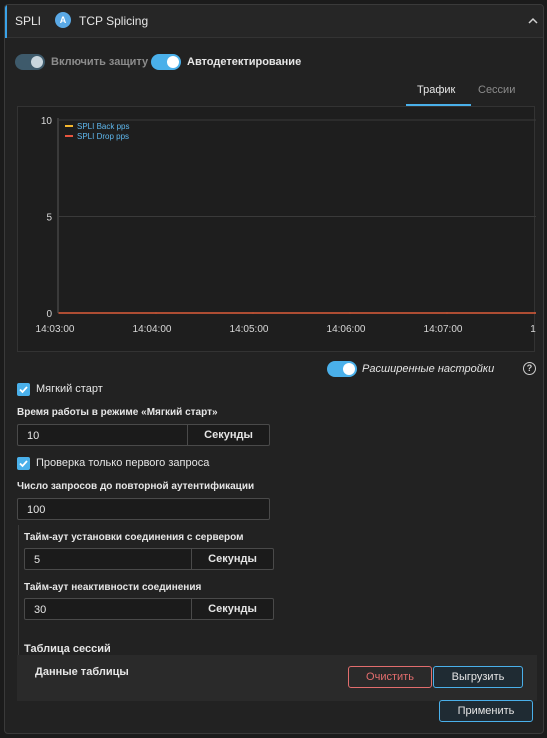  Describe the element at coordinates (47, 121) in the screenshot. I see `y-tick-label: 10` at that location.